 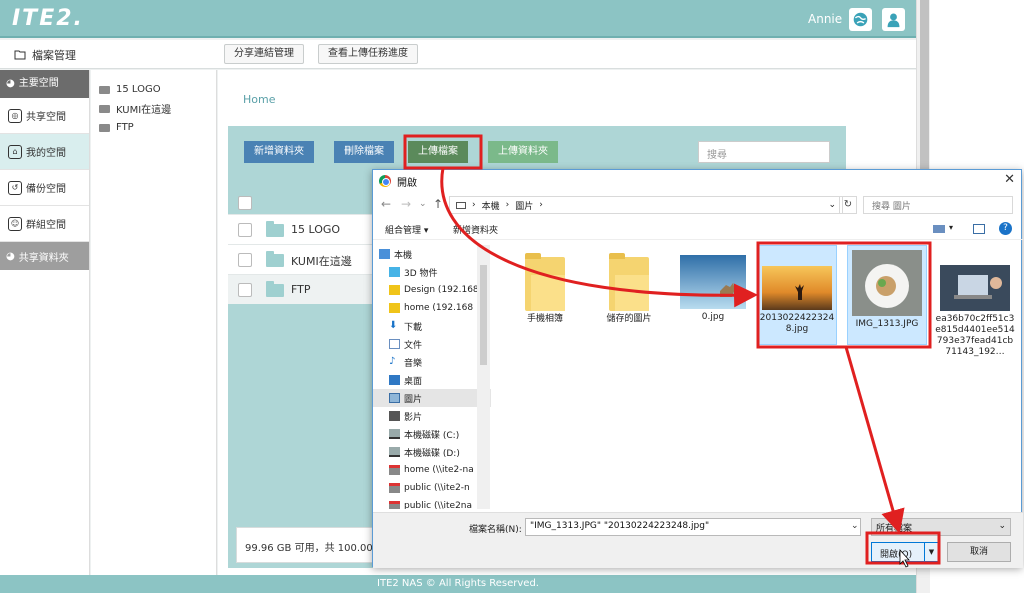 I want to click on back-arrow-icon: ←, so click(x=386, y=204).